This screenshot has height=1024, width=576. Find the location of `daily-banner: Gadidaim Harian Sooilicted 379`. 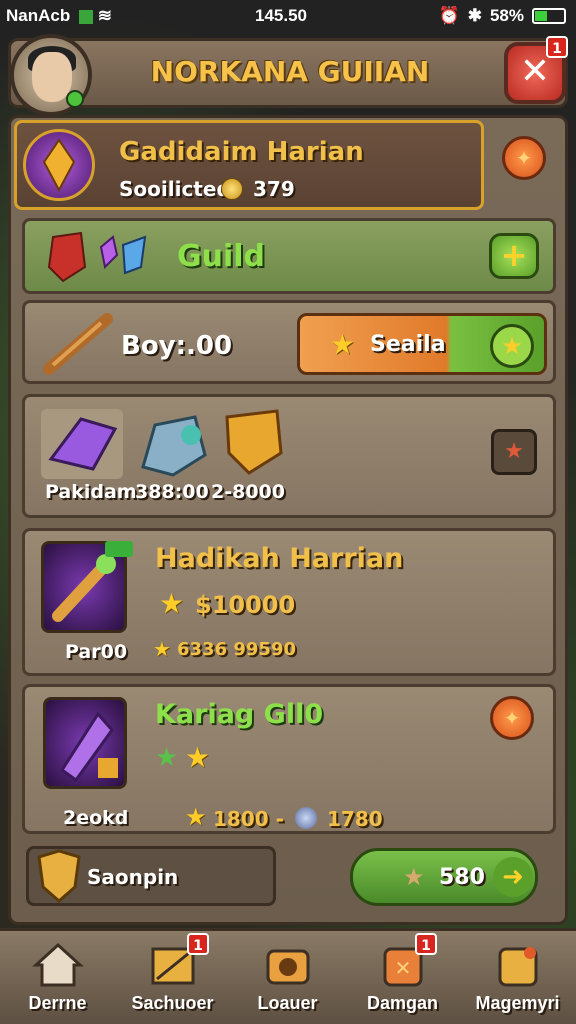

daily-banner: Gadidaim Harian Sooilicted 379 is located at coordinates (249, 165).